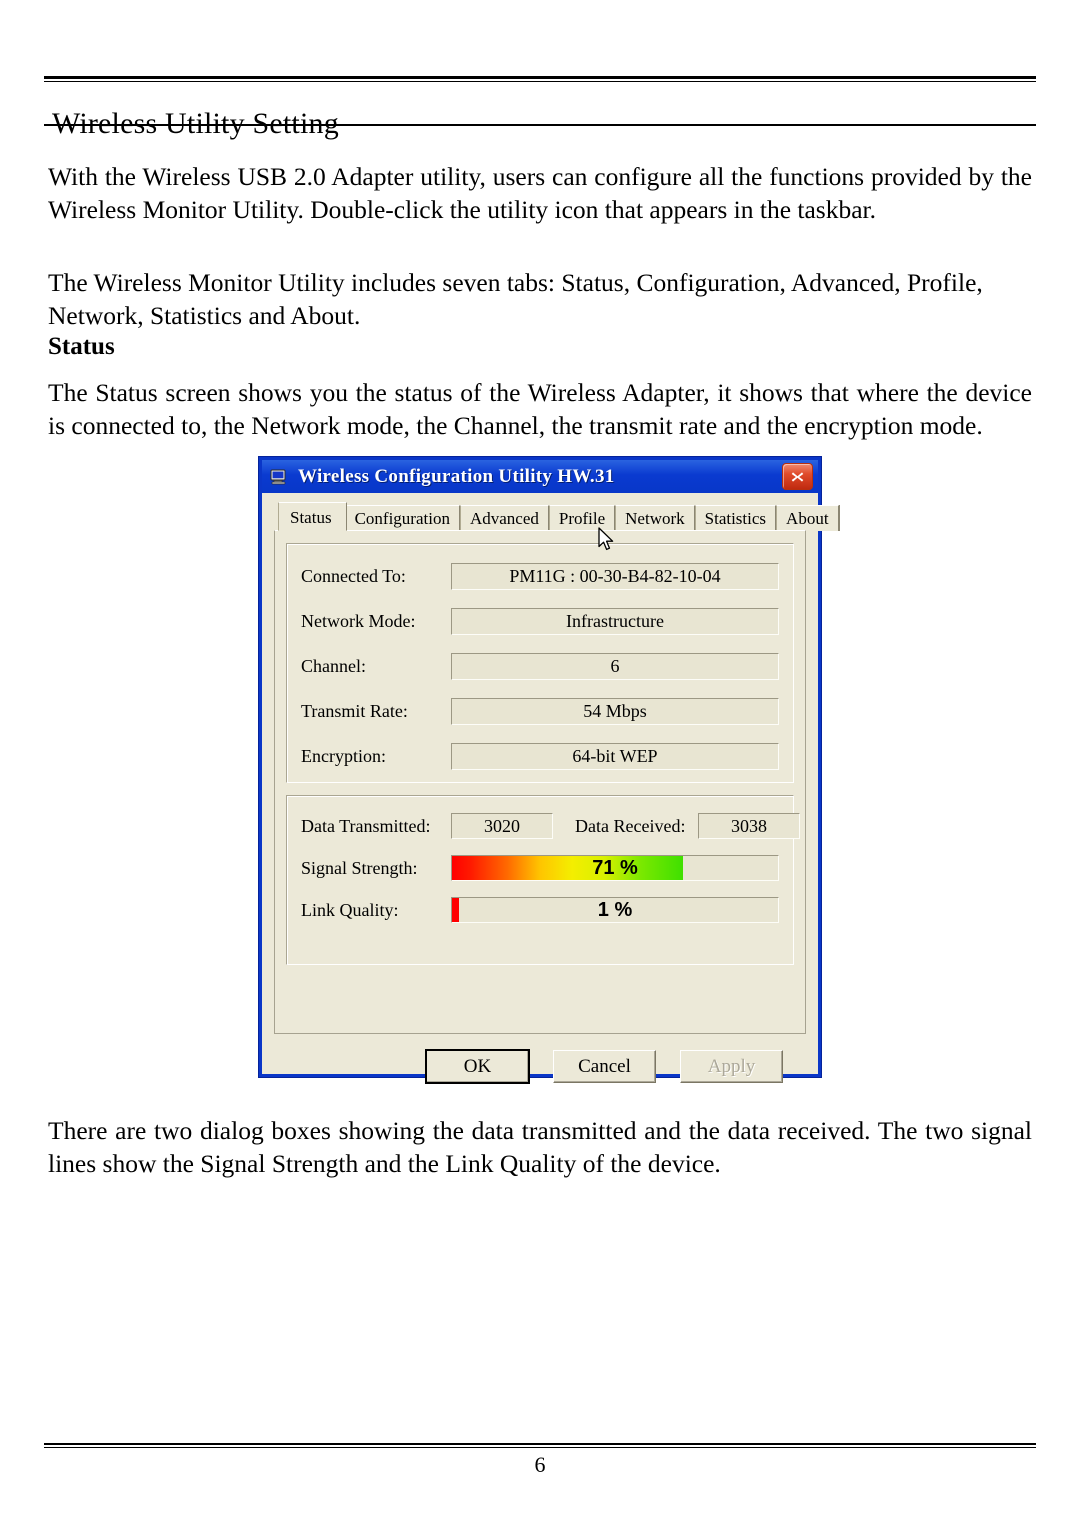  Describe the element at coordinates (477, 1066) in the screenshot. I see `ok-button: OK` at that location.